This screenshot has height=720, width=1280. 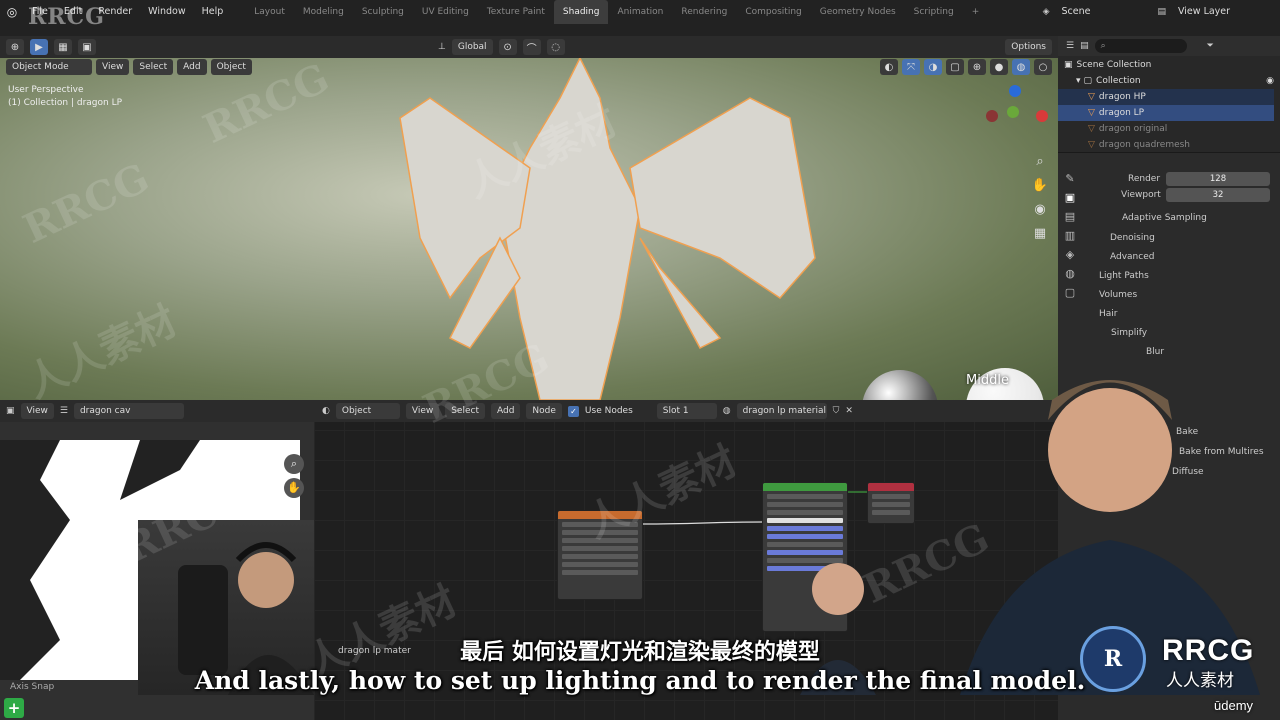 I want to click on section-volumes: Volumes, so click(x=1118, y=295).